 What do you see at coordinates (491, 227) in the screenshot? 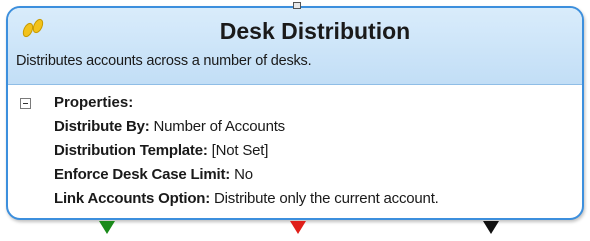
I see `black-output-port` at bounding box center [491, 227].